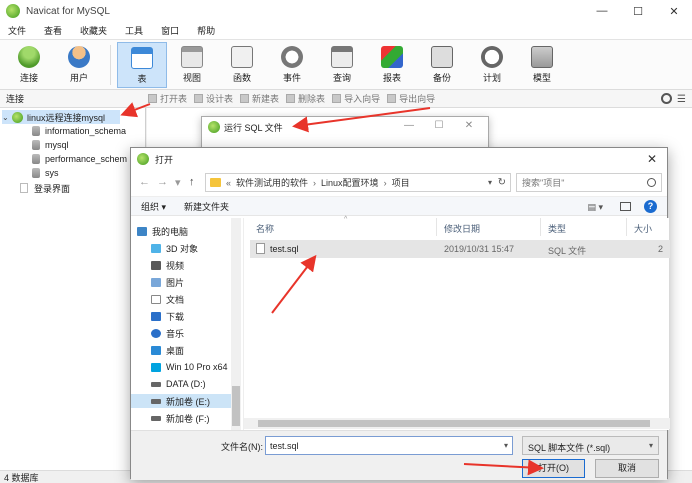 This screenshot has height=483, width=692. What do you see at coordinates (391, 78) in the screenshot?
I see `toolbar-label: 报表` at bounding box center [391, 78].